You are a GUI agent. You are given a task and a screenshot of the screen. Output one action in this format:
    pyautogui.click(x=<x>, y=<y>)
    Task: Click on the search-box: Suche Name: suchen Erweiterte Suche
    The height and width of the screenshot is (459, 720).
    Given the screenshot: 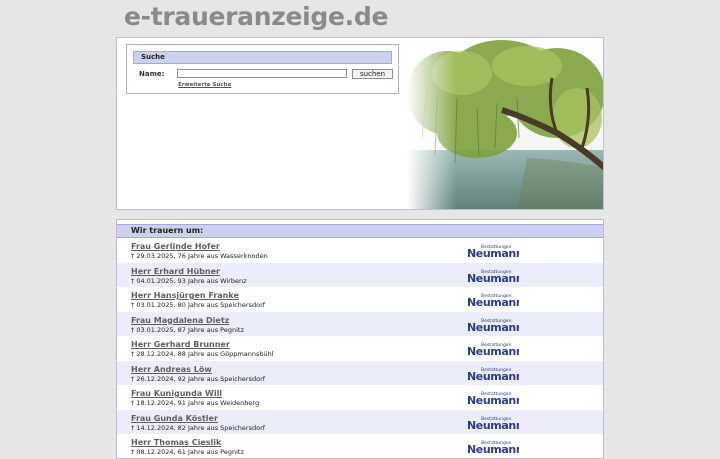 What is the action you would take?
    pyautogui.click(x=262, y=69)
    